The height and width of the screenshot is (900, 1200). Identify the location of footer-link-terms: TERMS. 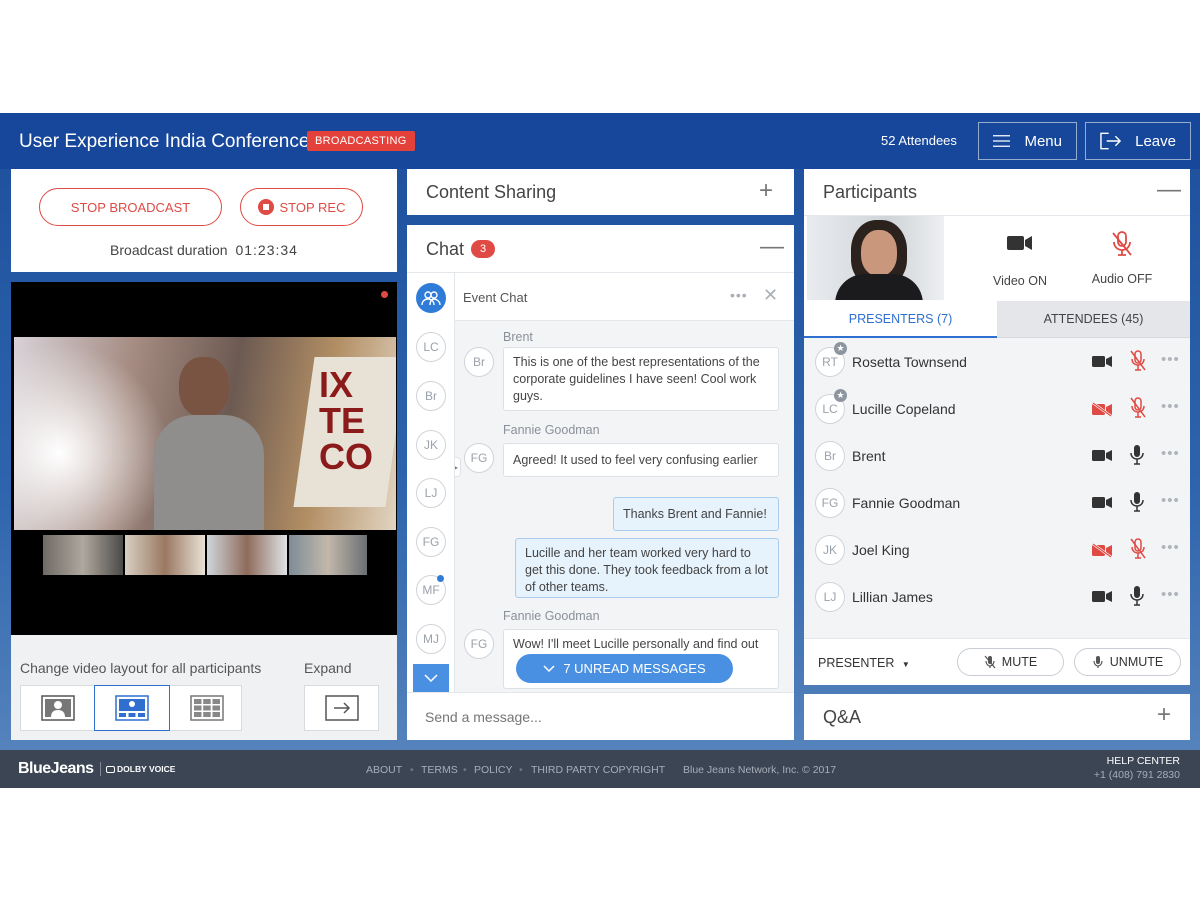
(439, 770).